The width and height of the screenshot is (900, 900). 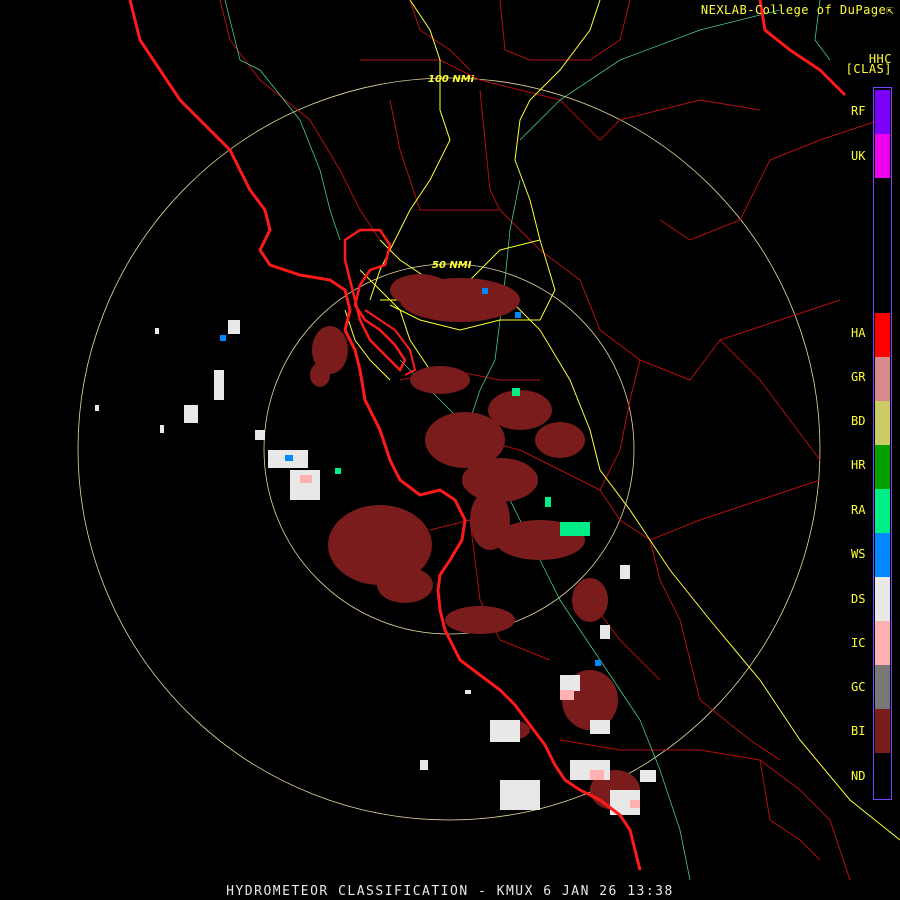 I want to click on legend-swatch-ic, so click(x=882, y=643).